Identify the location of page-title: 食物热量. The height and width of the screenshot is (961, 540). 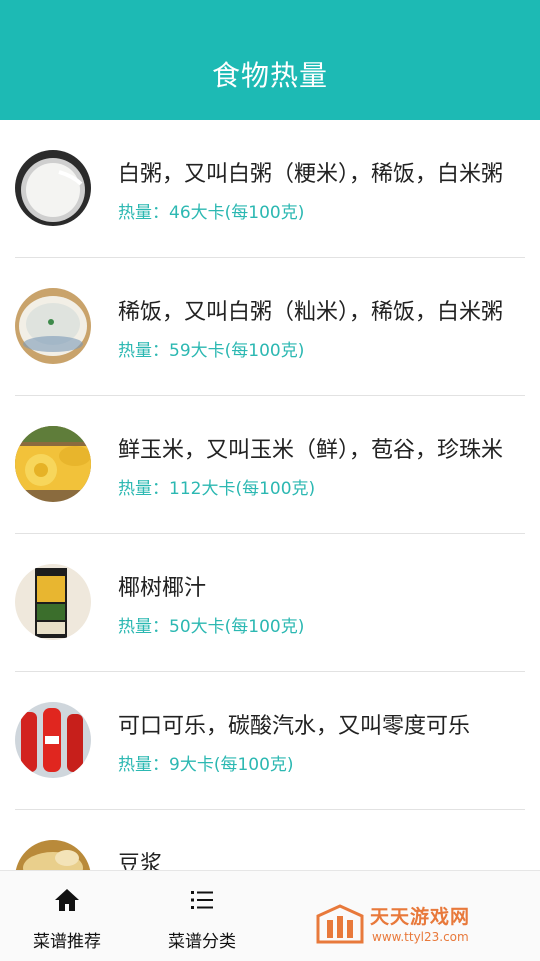
(269, 75).